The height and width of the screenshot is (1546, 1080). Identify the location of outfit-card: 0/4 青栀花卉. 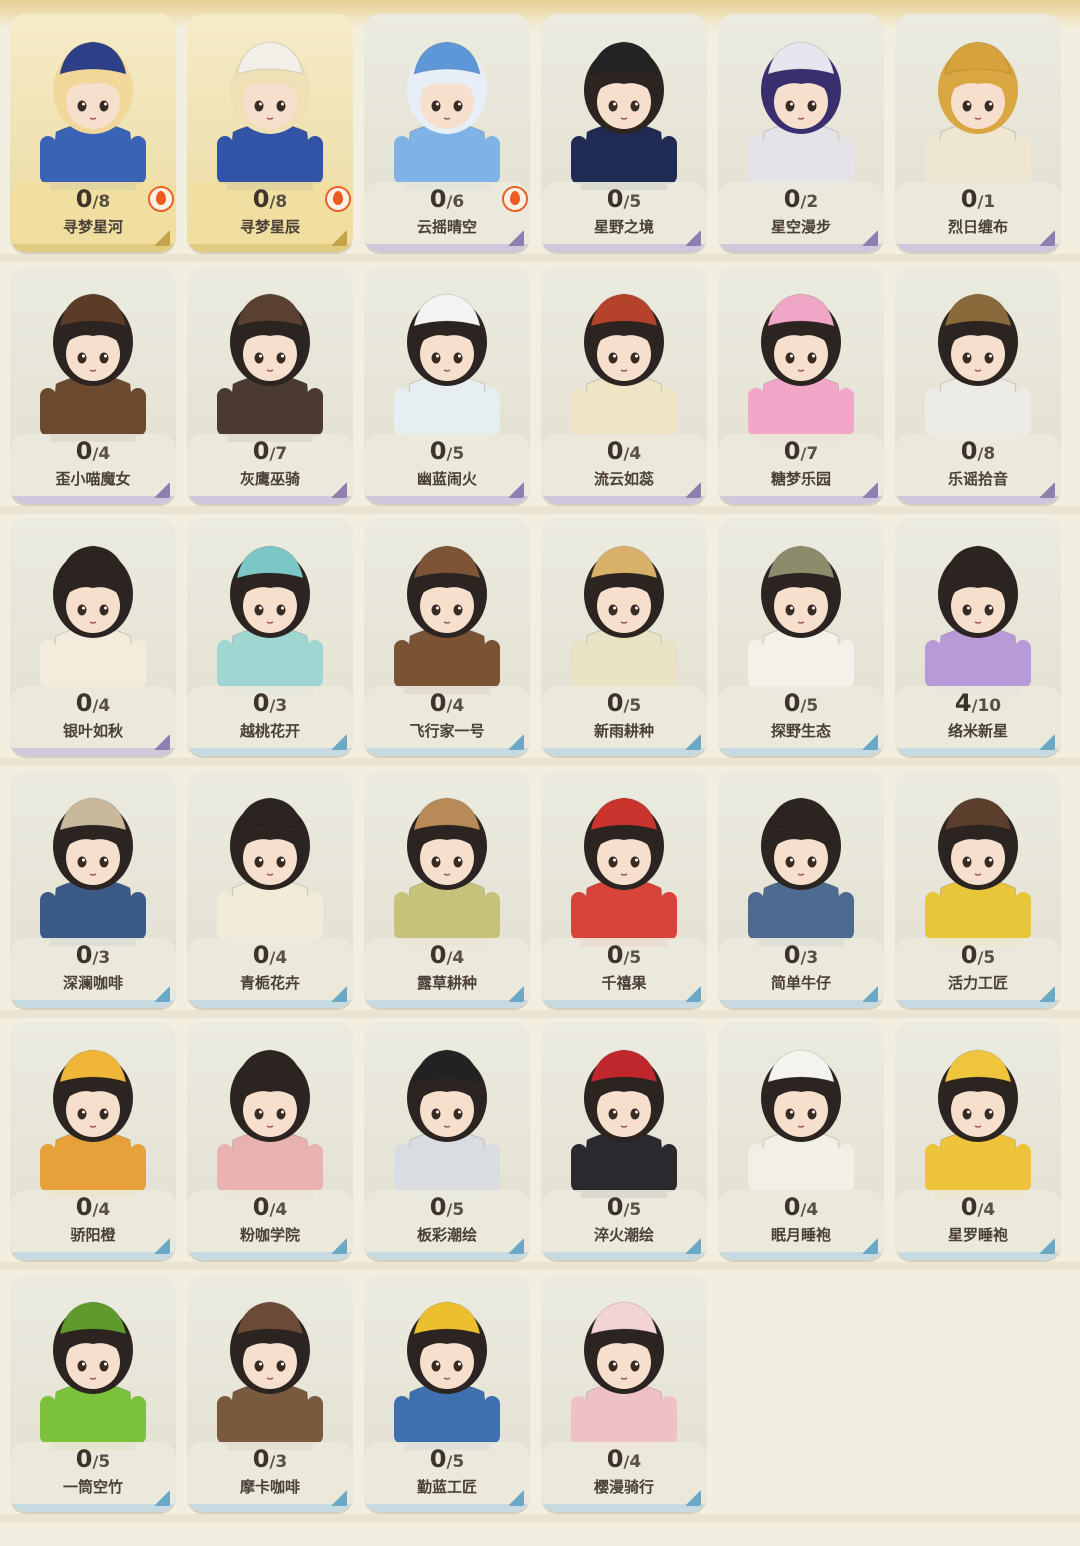
(270, 889).